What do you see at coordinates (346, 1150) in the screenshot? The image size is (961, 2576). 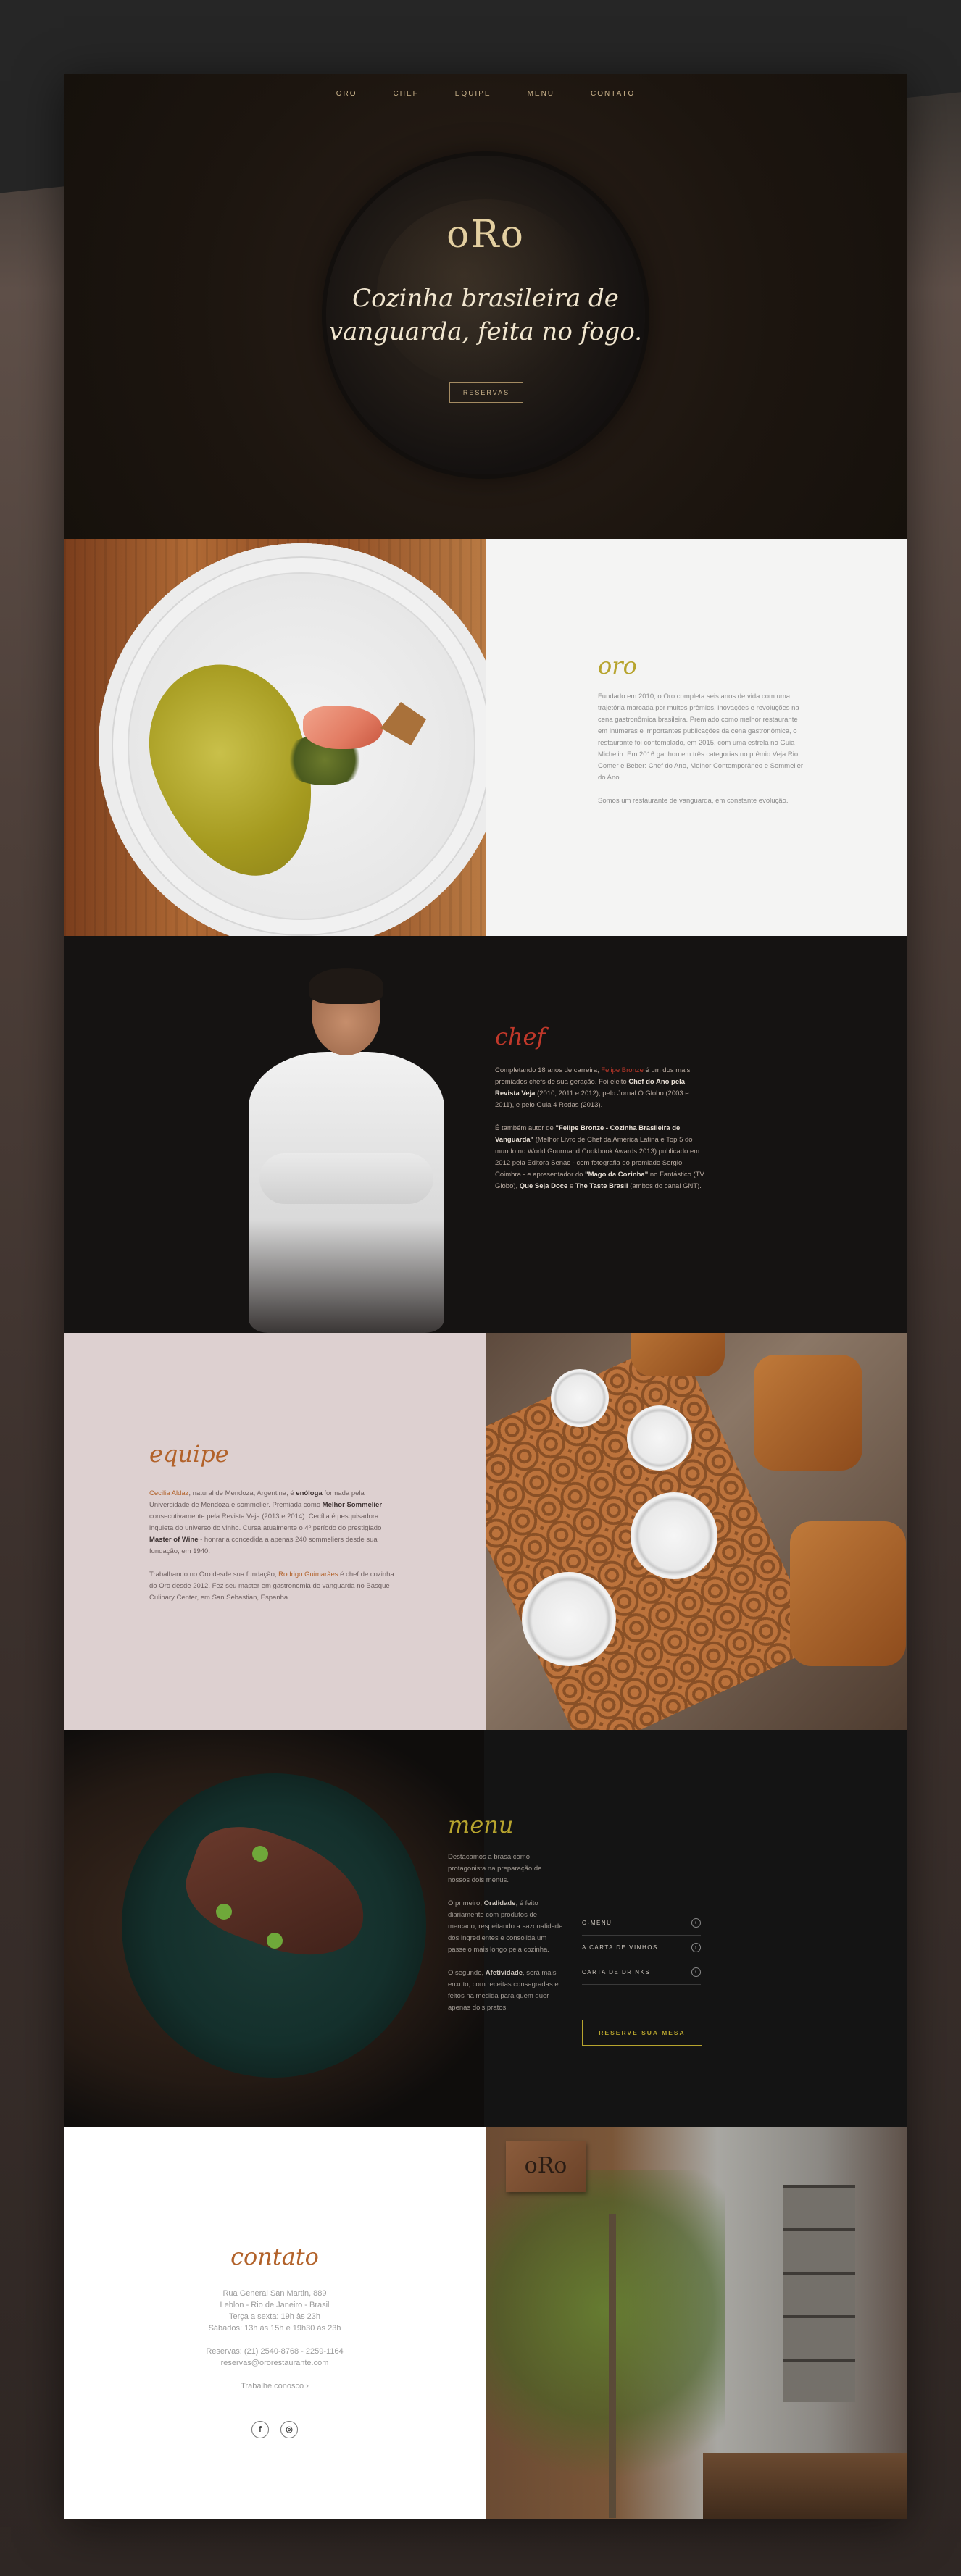 I see `chef-portrait` at bounding box center [346, 1150].